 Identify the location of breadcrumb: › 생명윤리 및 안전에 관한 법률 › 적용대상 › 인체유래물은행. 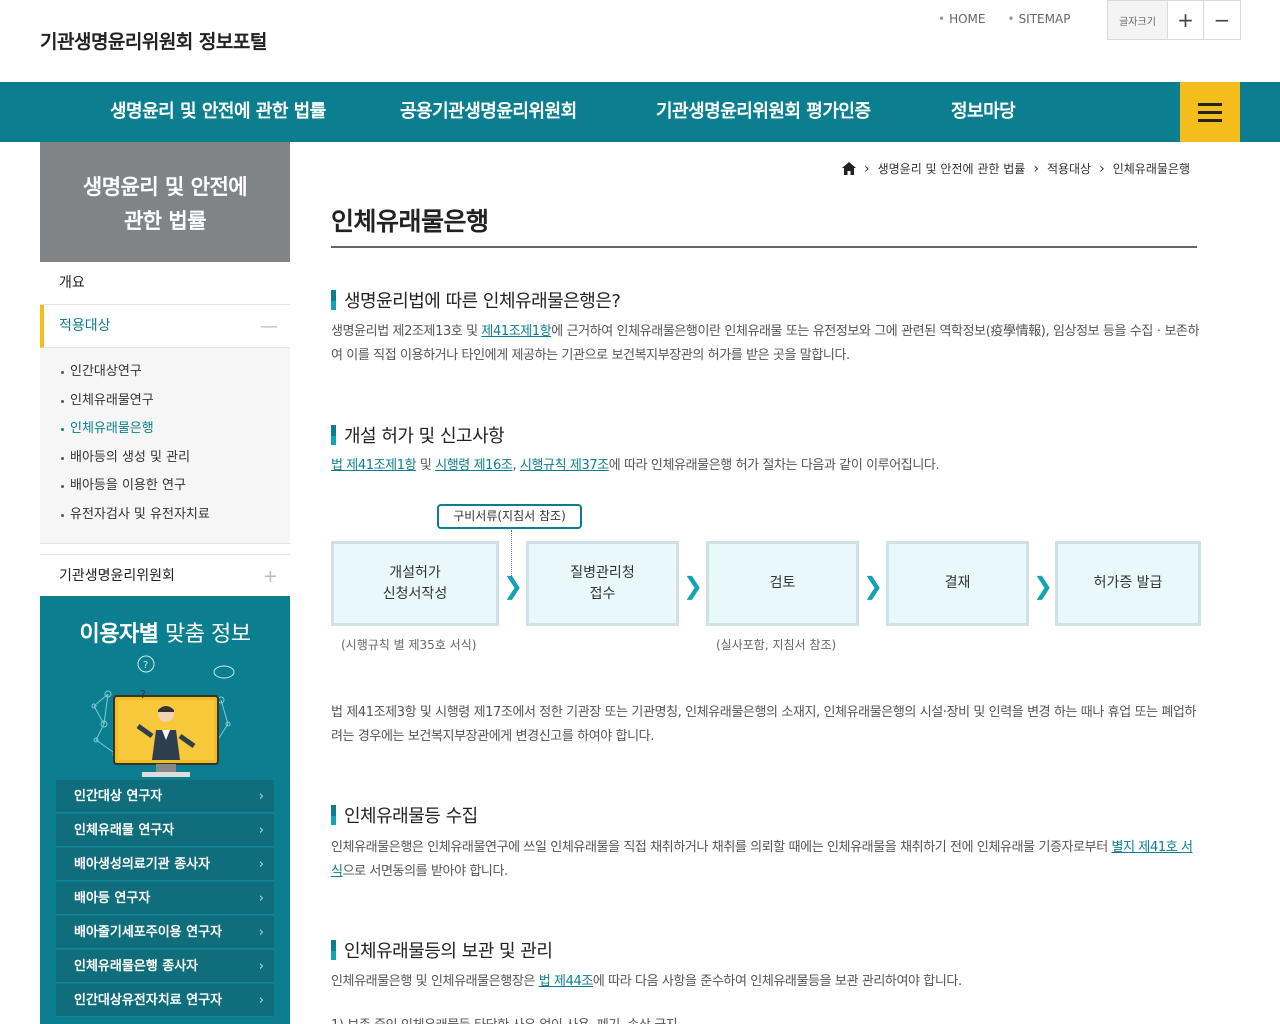
(1015, 168).